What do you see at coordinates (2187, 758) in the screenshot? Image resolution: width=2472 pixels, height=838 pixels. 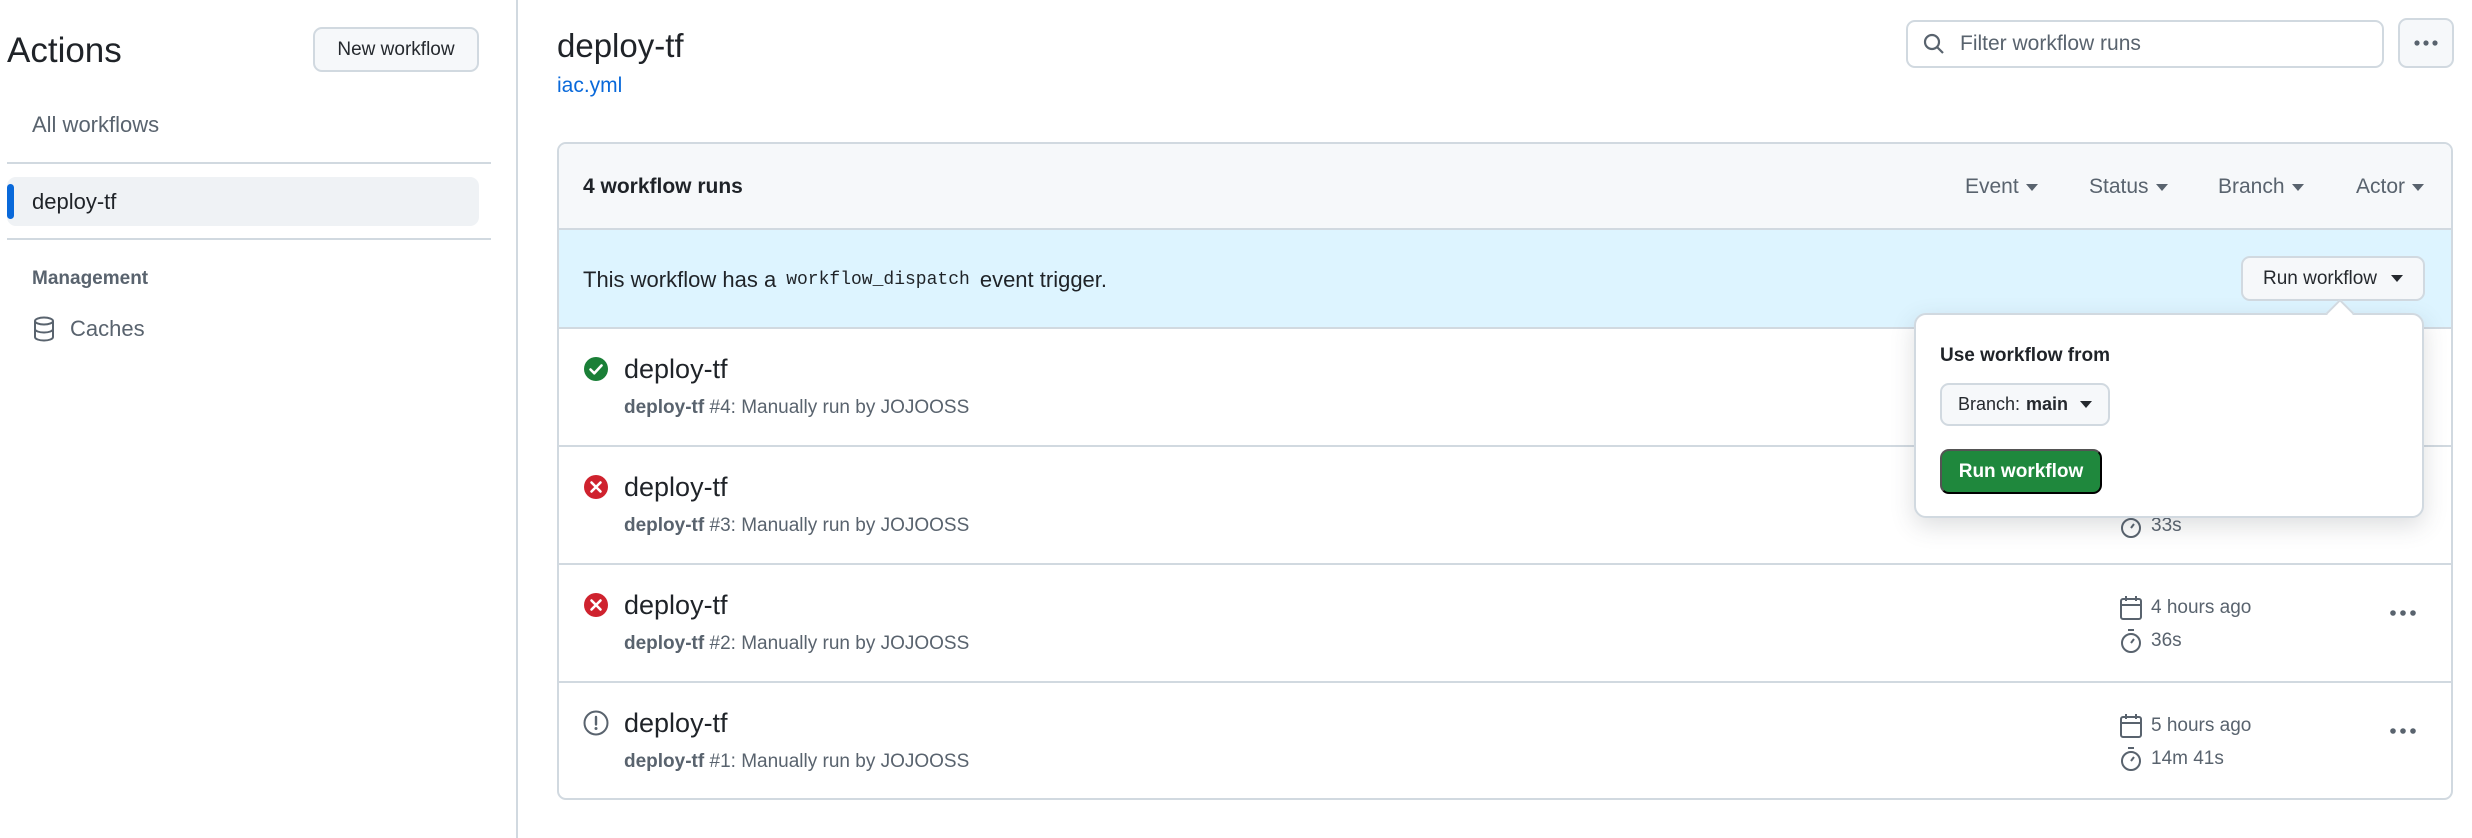 I see `duration-text: 14m 41s` at bounding box center [2187, 758].